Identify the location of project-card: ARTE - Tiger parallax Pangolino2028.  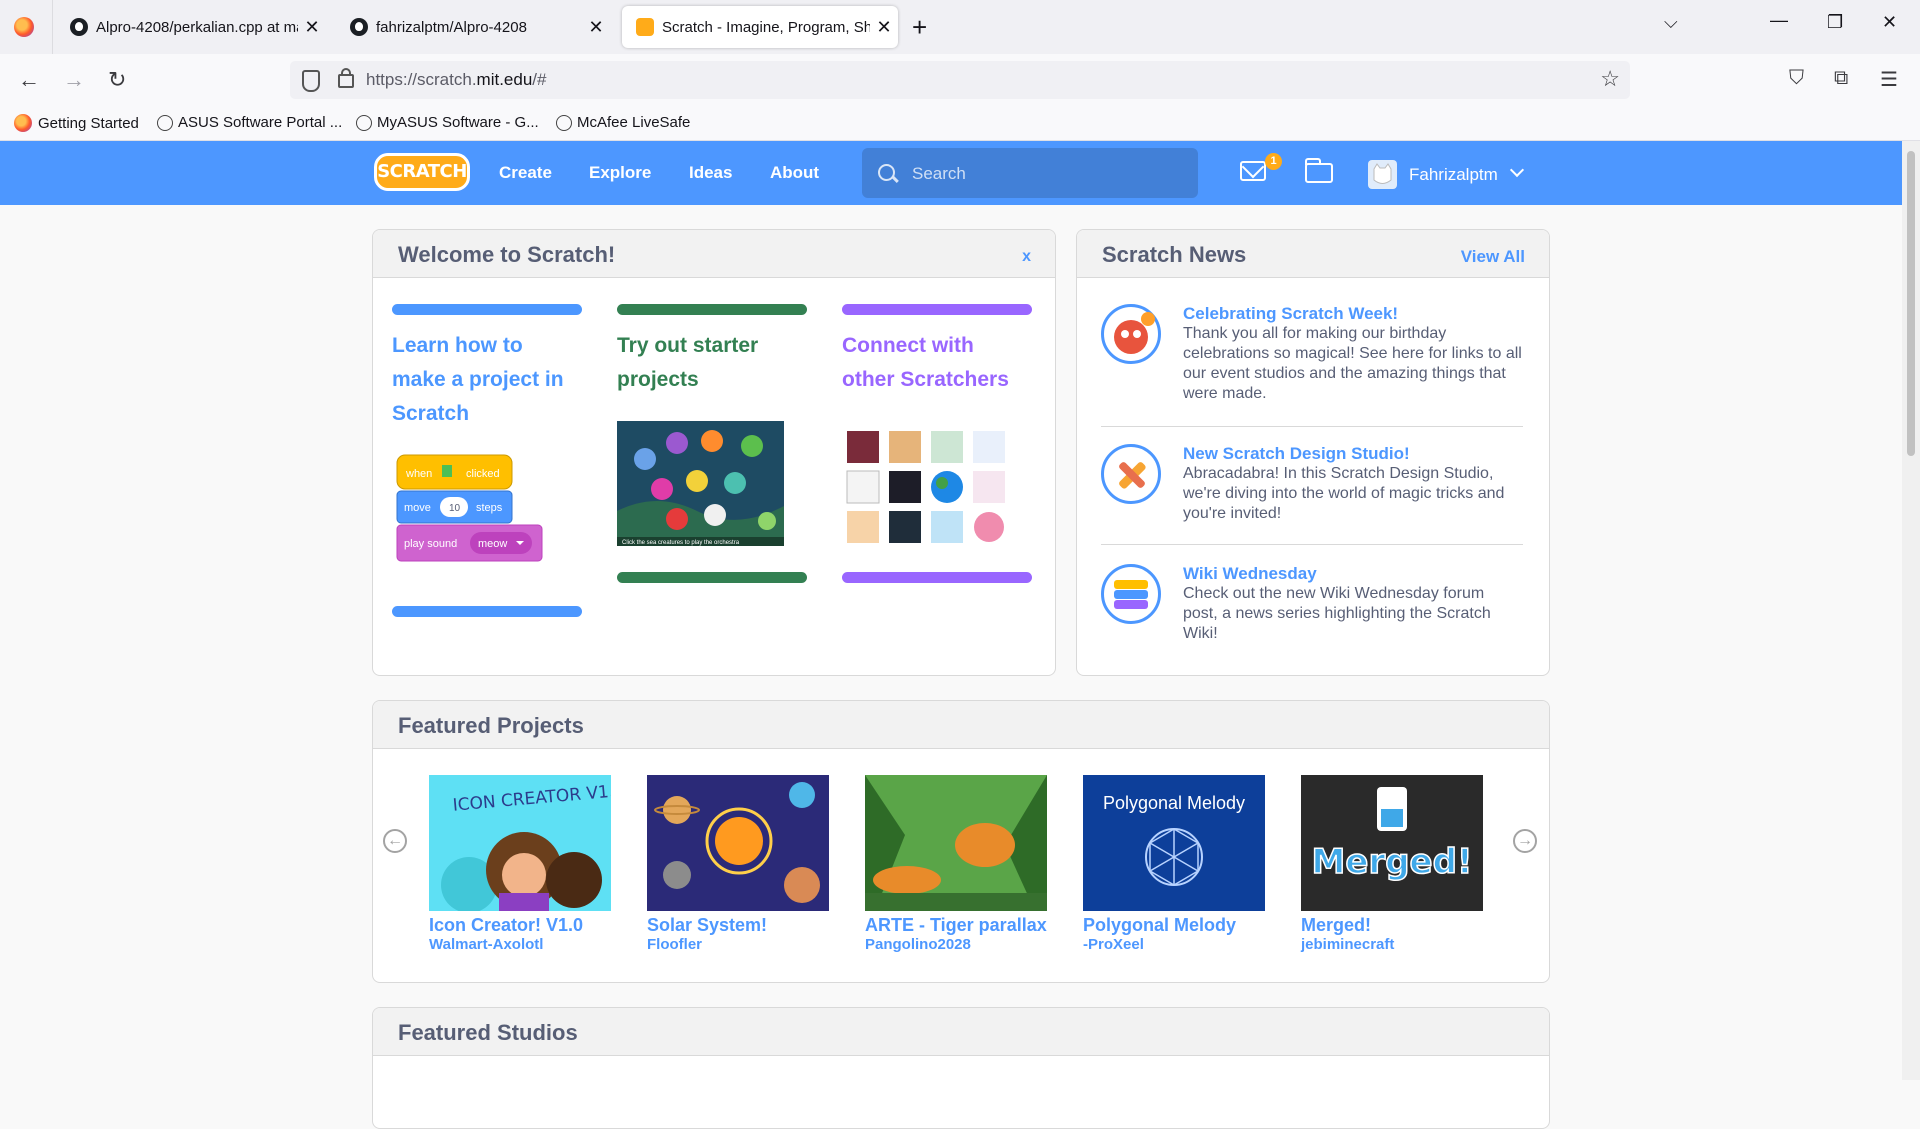
(956, 864).